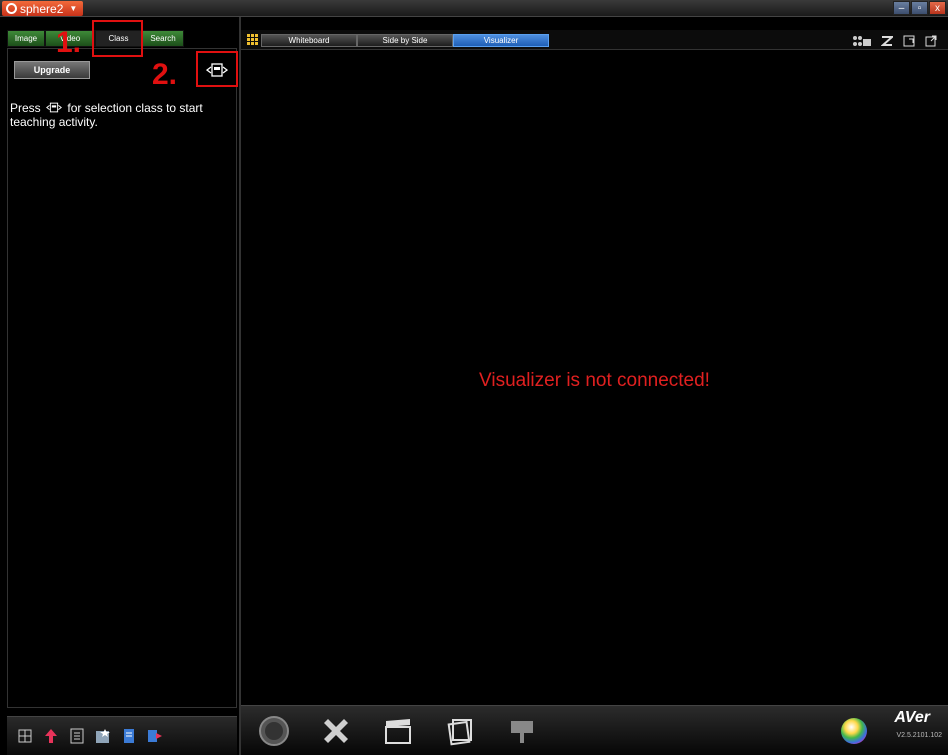 The image size is (948, 755). I want to click on color-picker-button, so click(854, 731).